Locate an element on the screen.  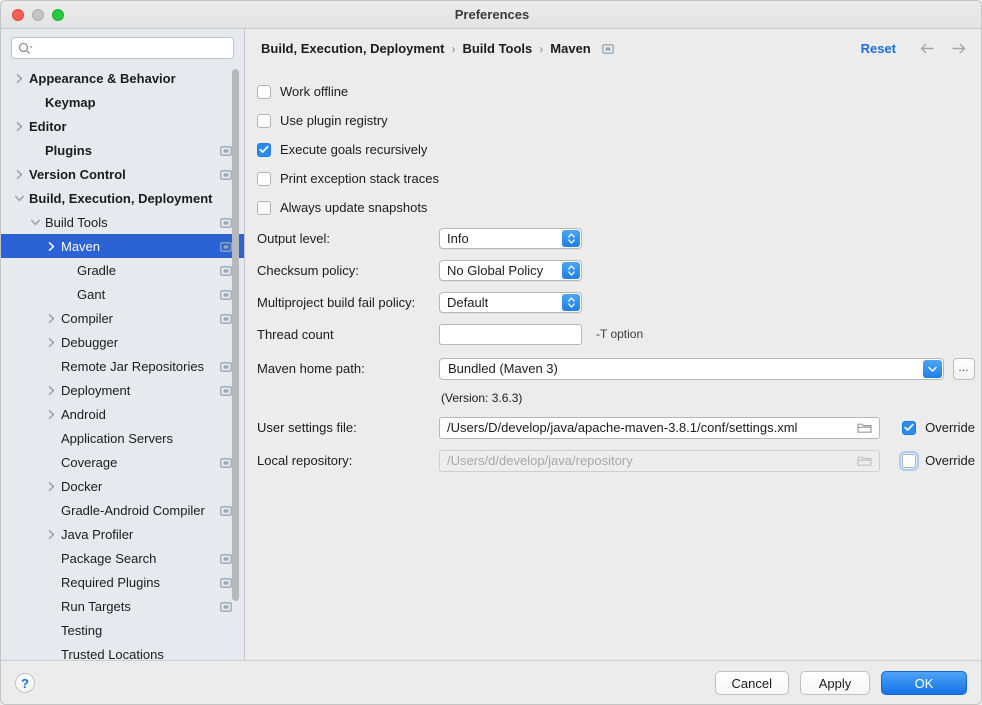
thread-count-hint: -T option is located at coordinates (620, 334).